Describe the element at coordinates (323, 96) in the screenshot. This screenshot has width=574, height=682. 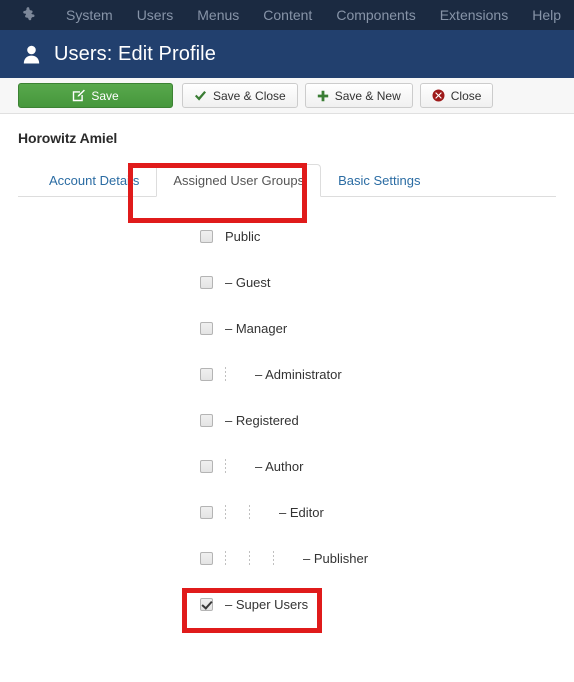
I see `plus-icon` at that location.